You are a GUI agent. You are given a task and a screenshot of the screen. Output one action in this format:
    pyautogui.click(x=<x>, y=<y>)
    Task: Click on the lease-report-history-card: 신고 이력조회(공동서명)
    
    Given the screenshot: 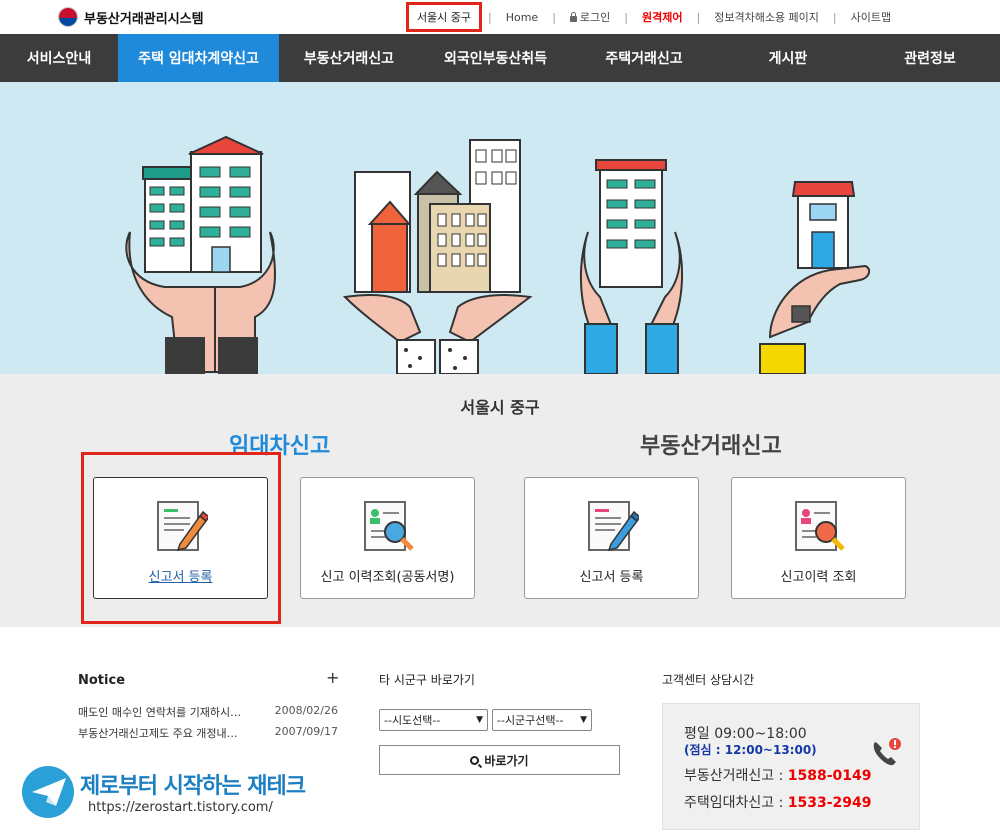 What is the action you would take?
    pyautogui.click(x=387, y=538)
    